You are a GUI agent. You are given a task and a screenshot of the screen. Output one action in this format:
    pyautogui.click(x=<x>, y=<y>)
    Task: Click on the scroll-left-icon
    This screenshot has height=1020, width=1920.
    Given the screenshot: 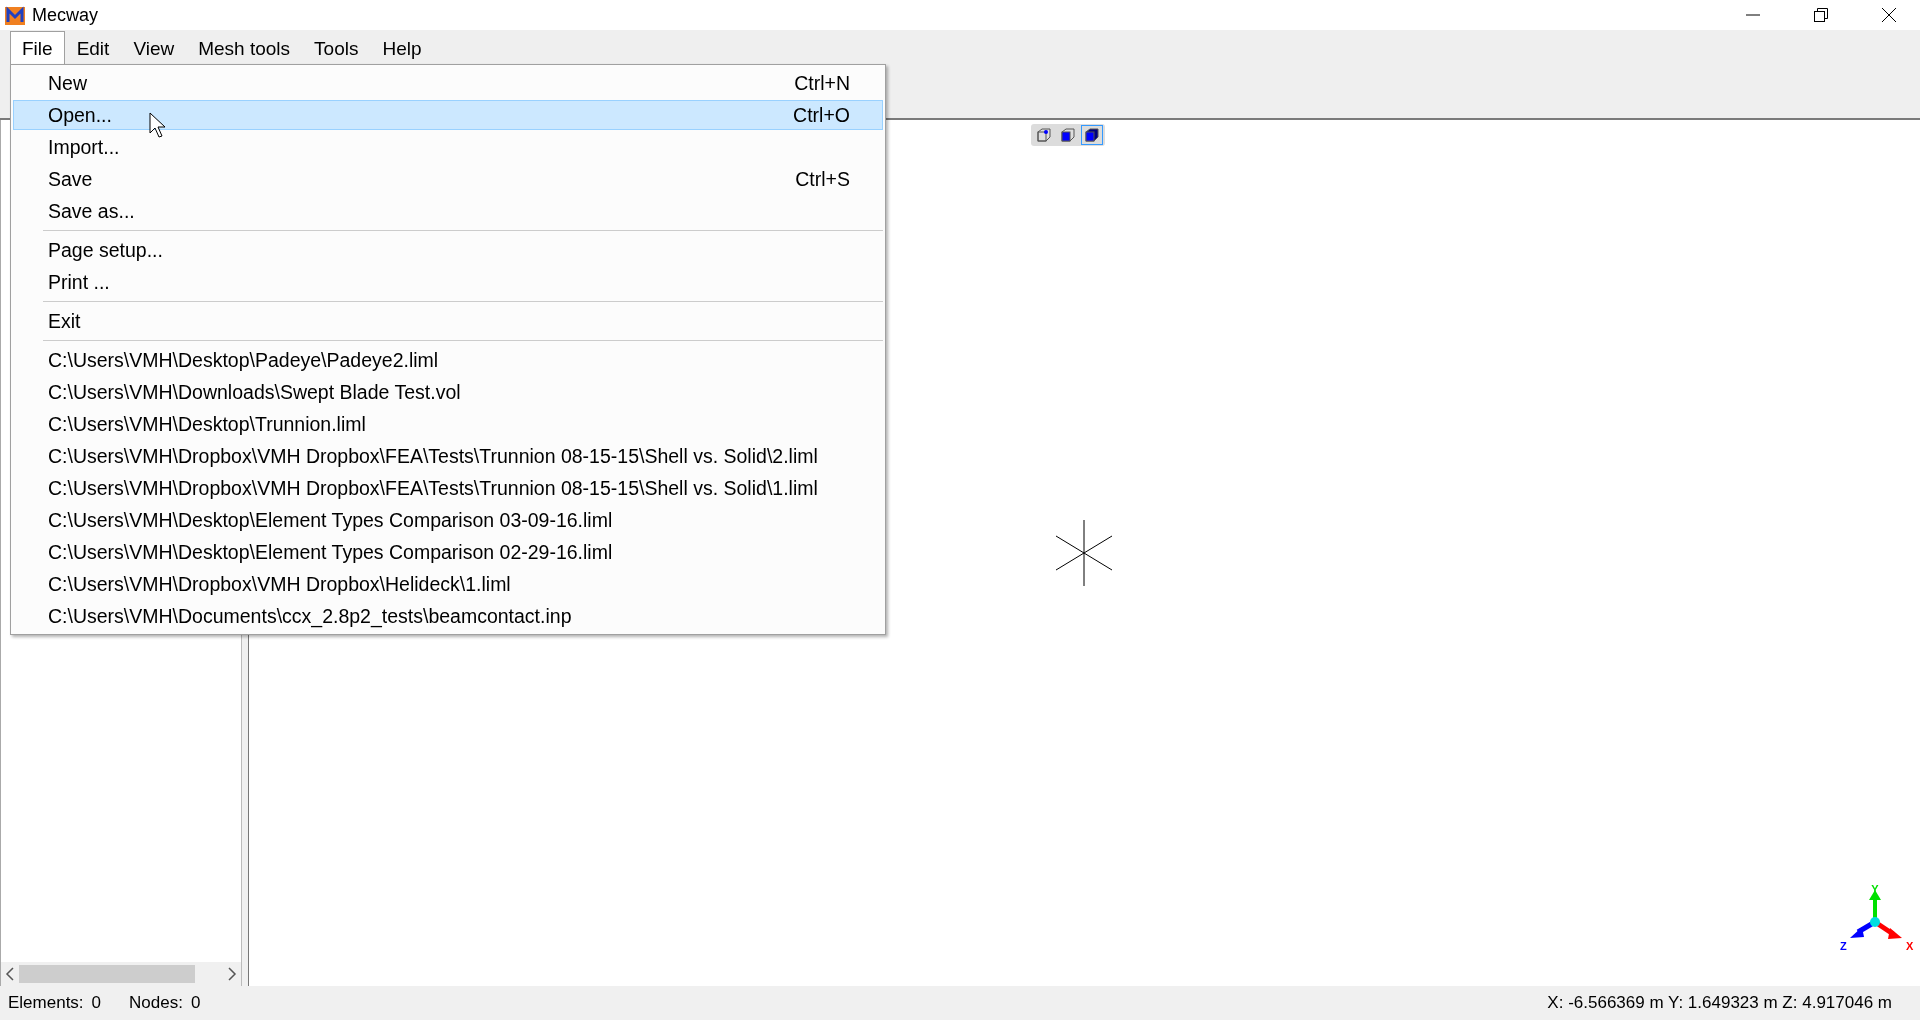 What is the action you would take?
    pyautogui.click(x=10, y=974)
    